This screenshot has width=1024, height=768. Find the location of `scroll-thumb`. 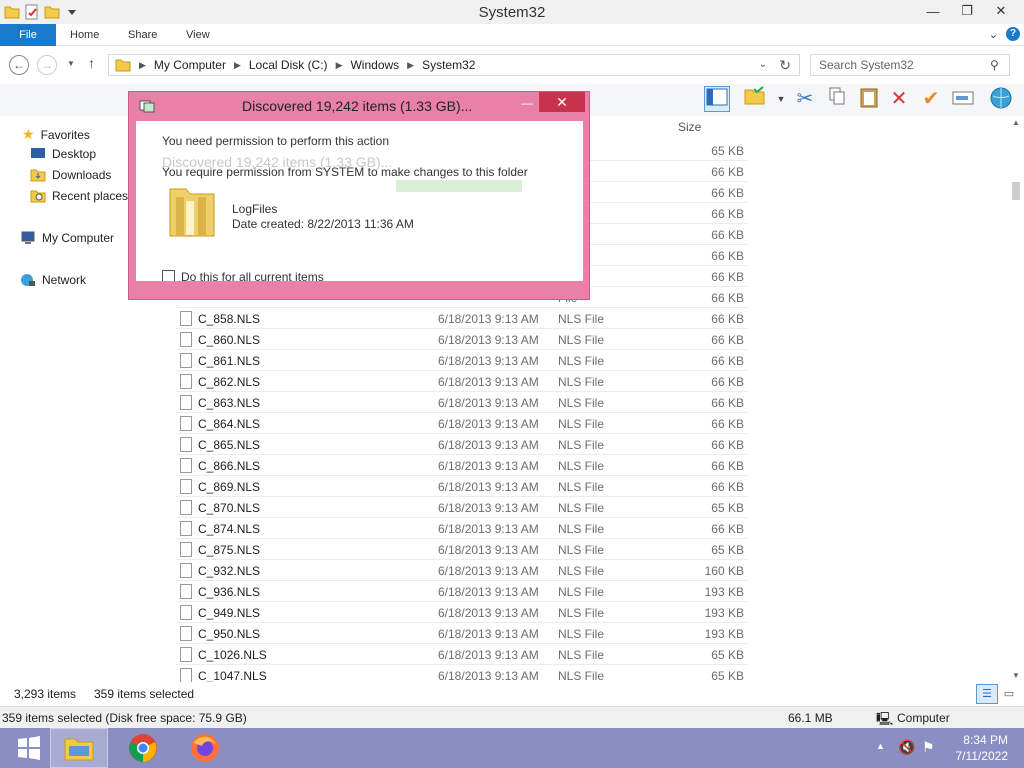

scroll-thumb is located at coordinates (1016, 191).